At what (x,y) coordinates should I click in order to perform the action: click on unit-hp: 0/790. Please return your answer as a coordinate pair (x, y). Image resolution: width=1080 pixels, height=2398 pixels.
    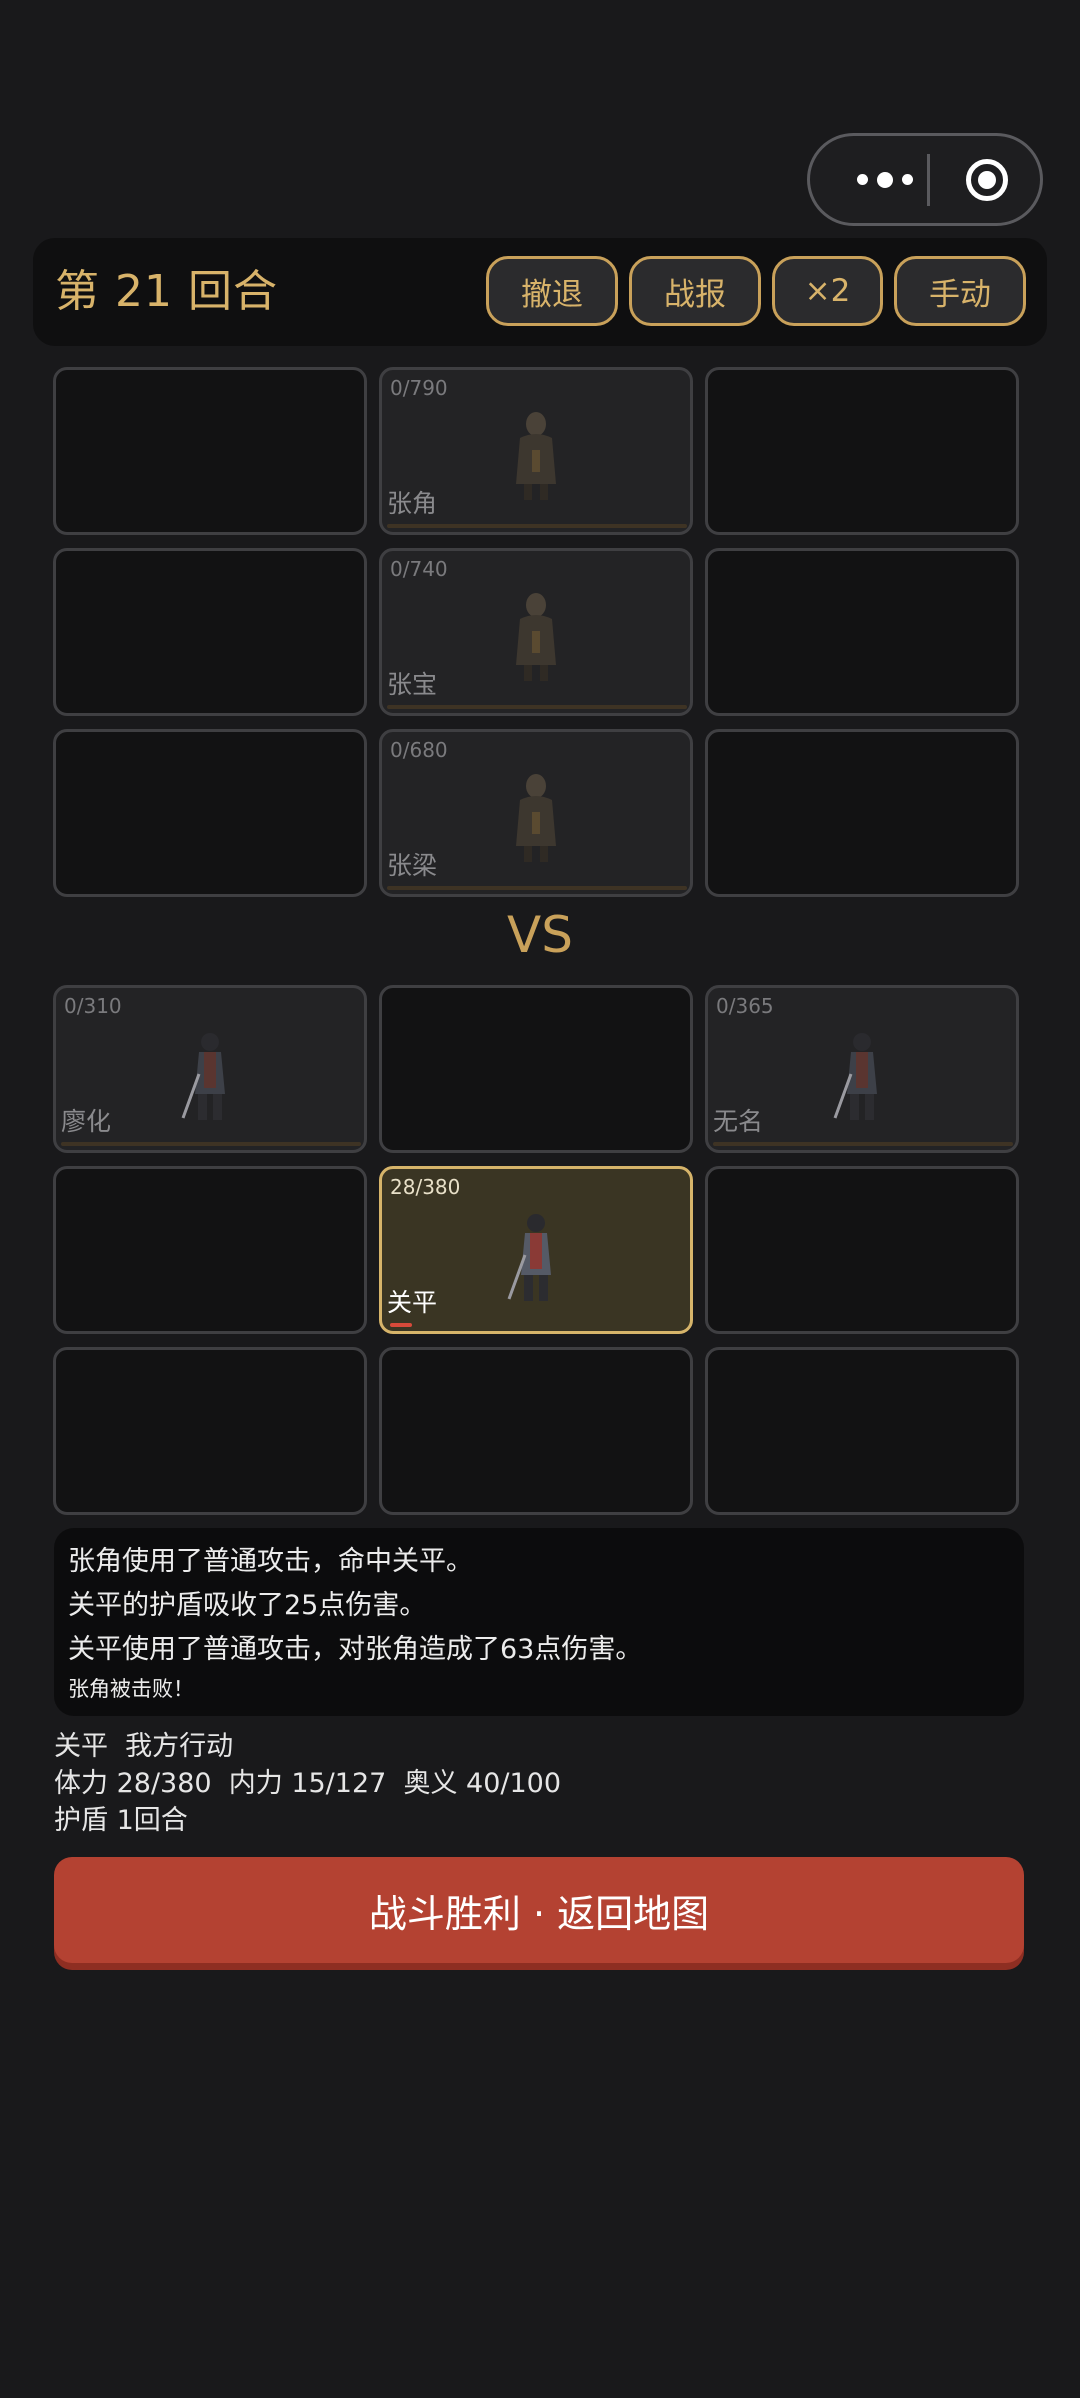
    Looking at the image, I should click on (419, 388).